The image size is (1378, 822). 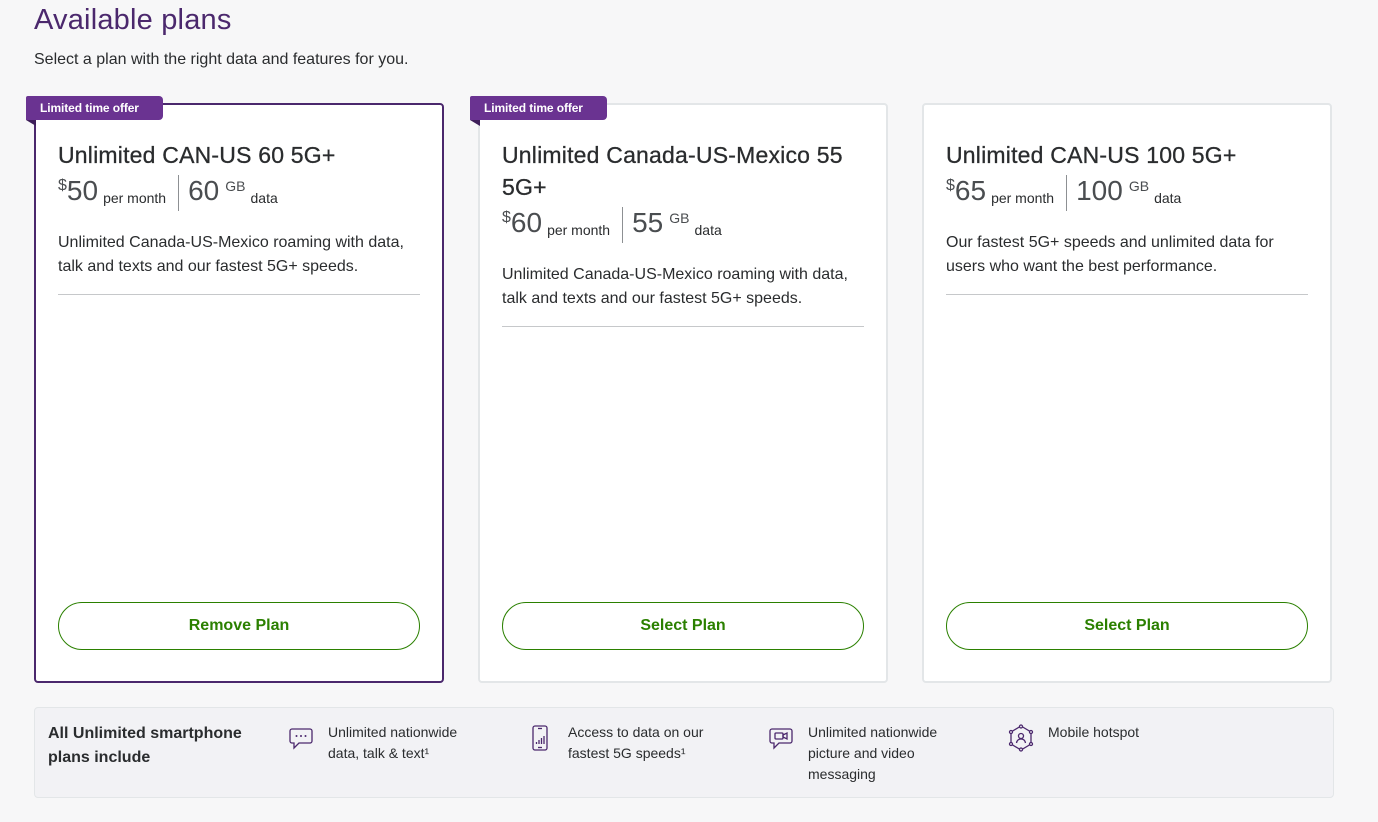 I want to click on price-row: $ 65 per month 100 GB data, so click(x=1127, y=193).